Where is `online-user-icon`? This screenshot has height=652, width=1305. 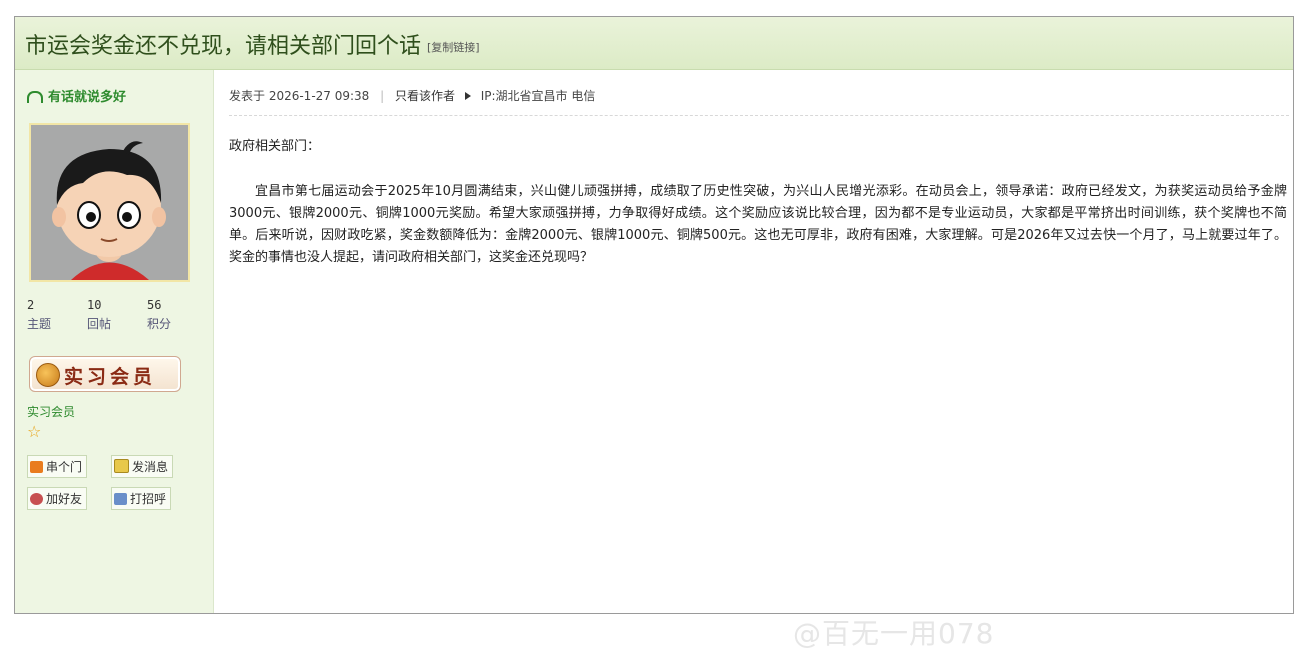
online-user-icon is located at coordinates (35, 97).